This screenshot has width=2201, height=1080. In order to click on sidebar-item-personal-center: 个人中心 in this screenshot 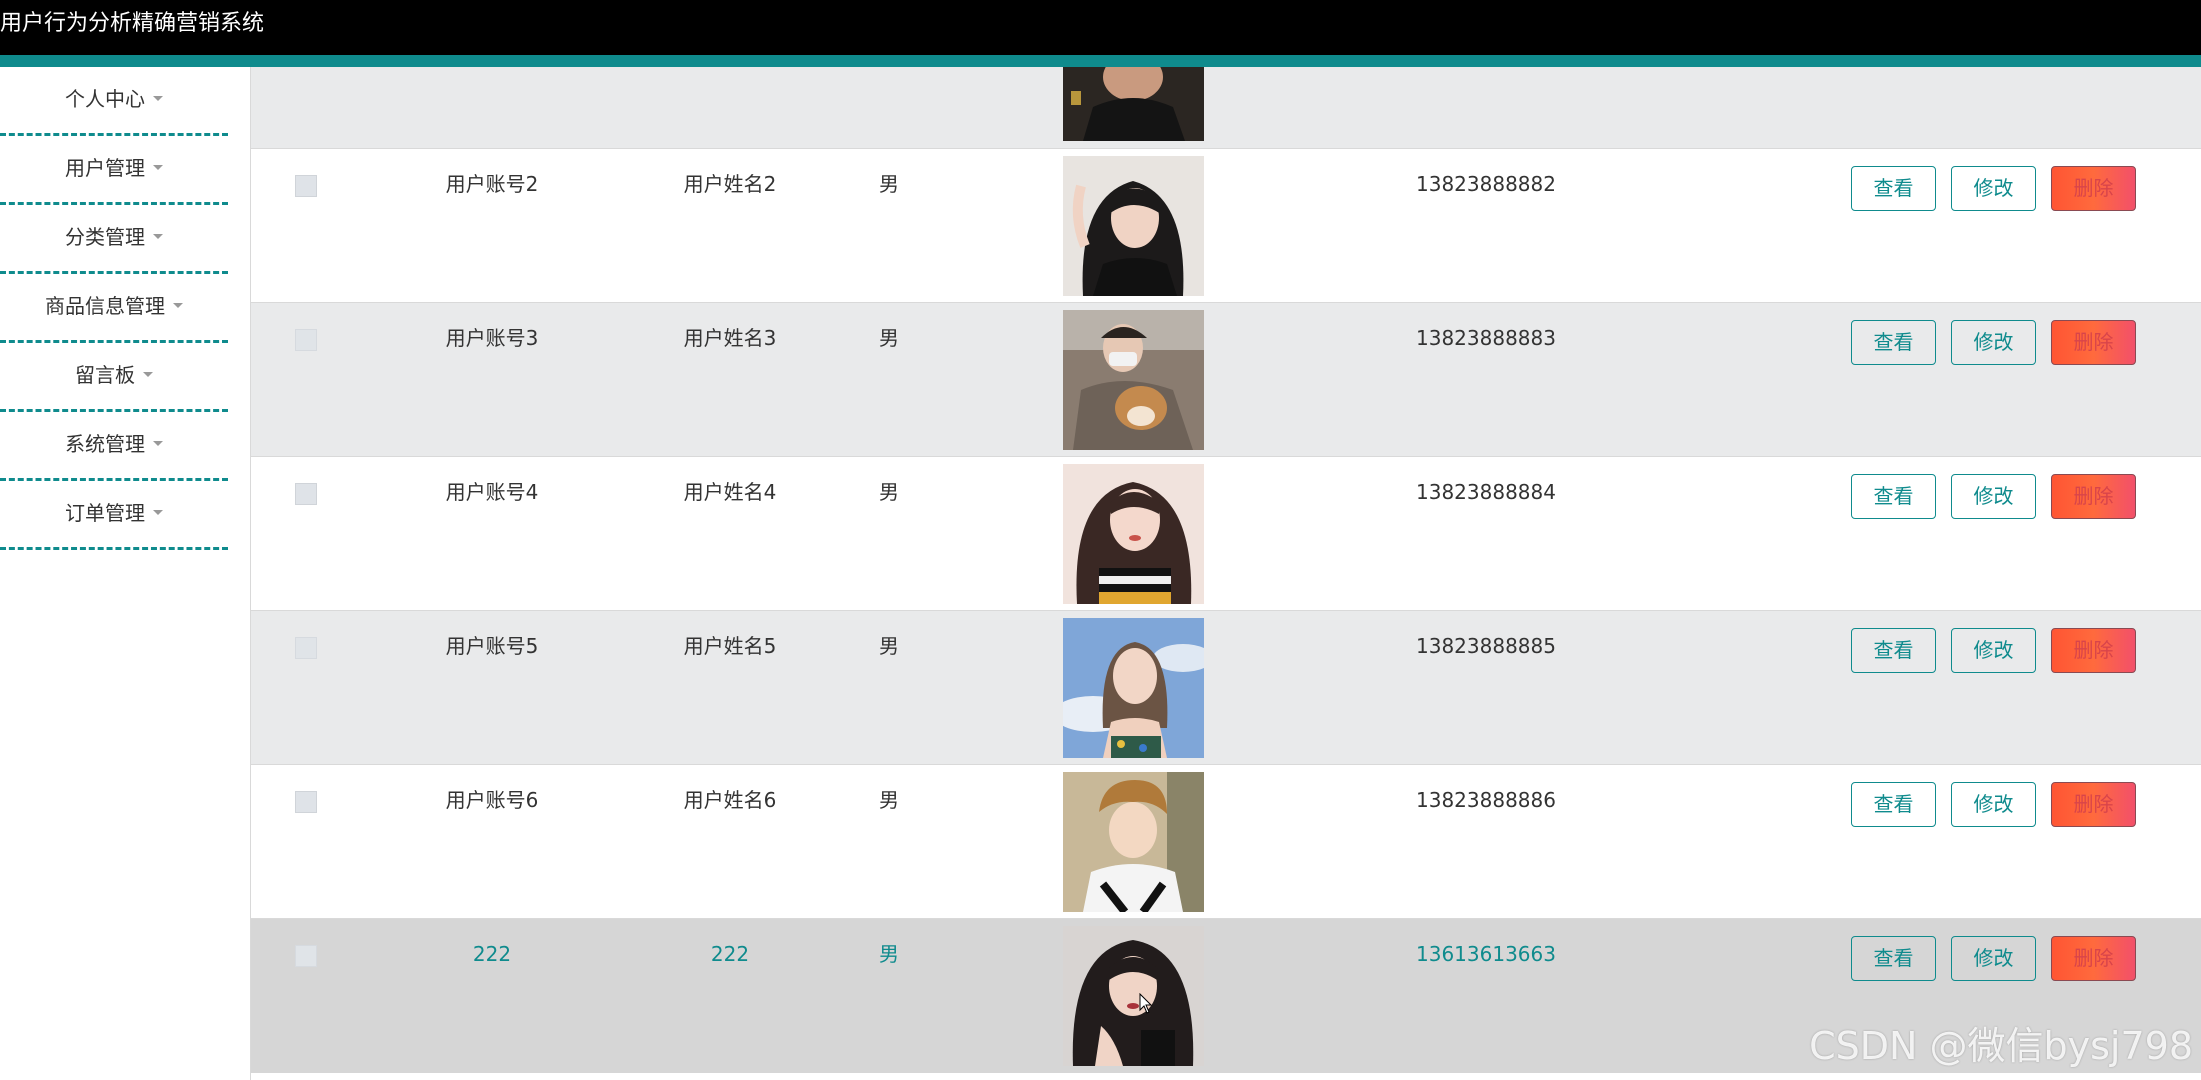, I will do `click(114, 101)`.